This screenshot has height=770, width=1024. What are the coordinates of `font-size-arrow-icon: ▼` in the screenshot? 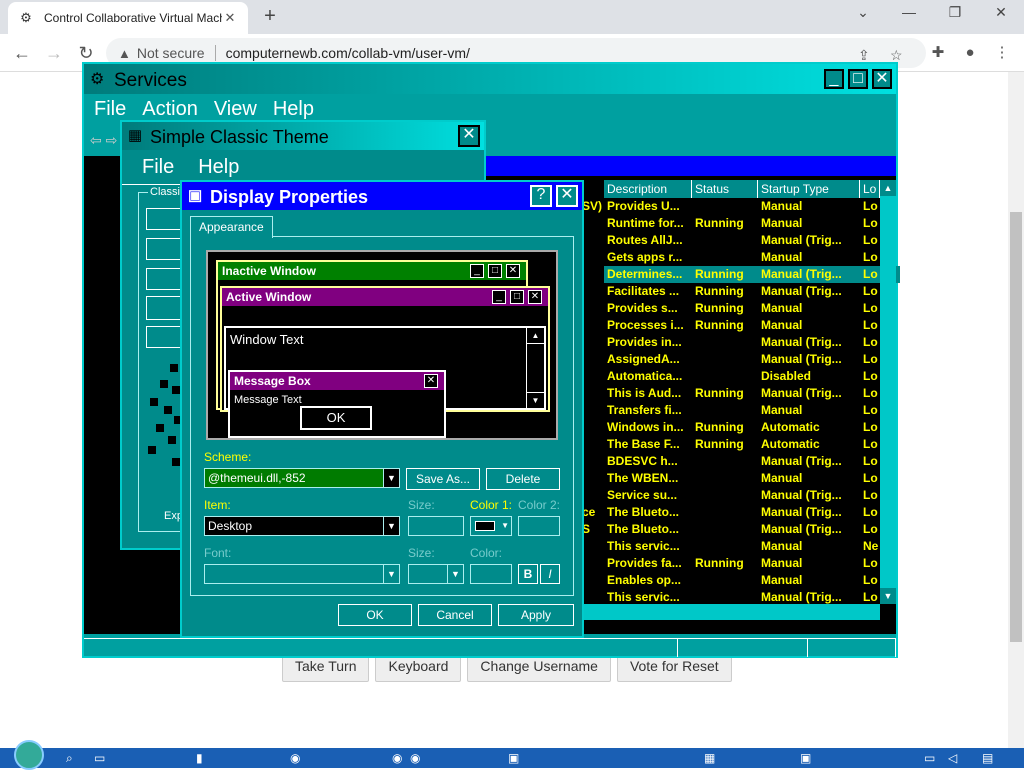 It's located at (455, 574).